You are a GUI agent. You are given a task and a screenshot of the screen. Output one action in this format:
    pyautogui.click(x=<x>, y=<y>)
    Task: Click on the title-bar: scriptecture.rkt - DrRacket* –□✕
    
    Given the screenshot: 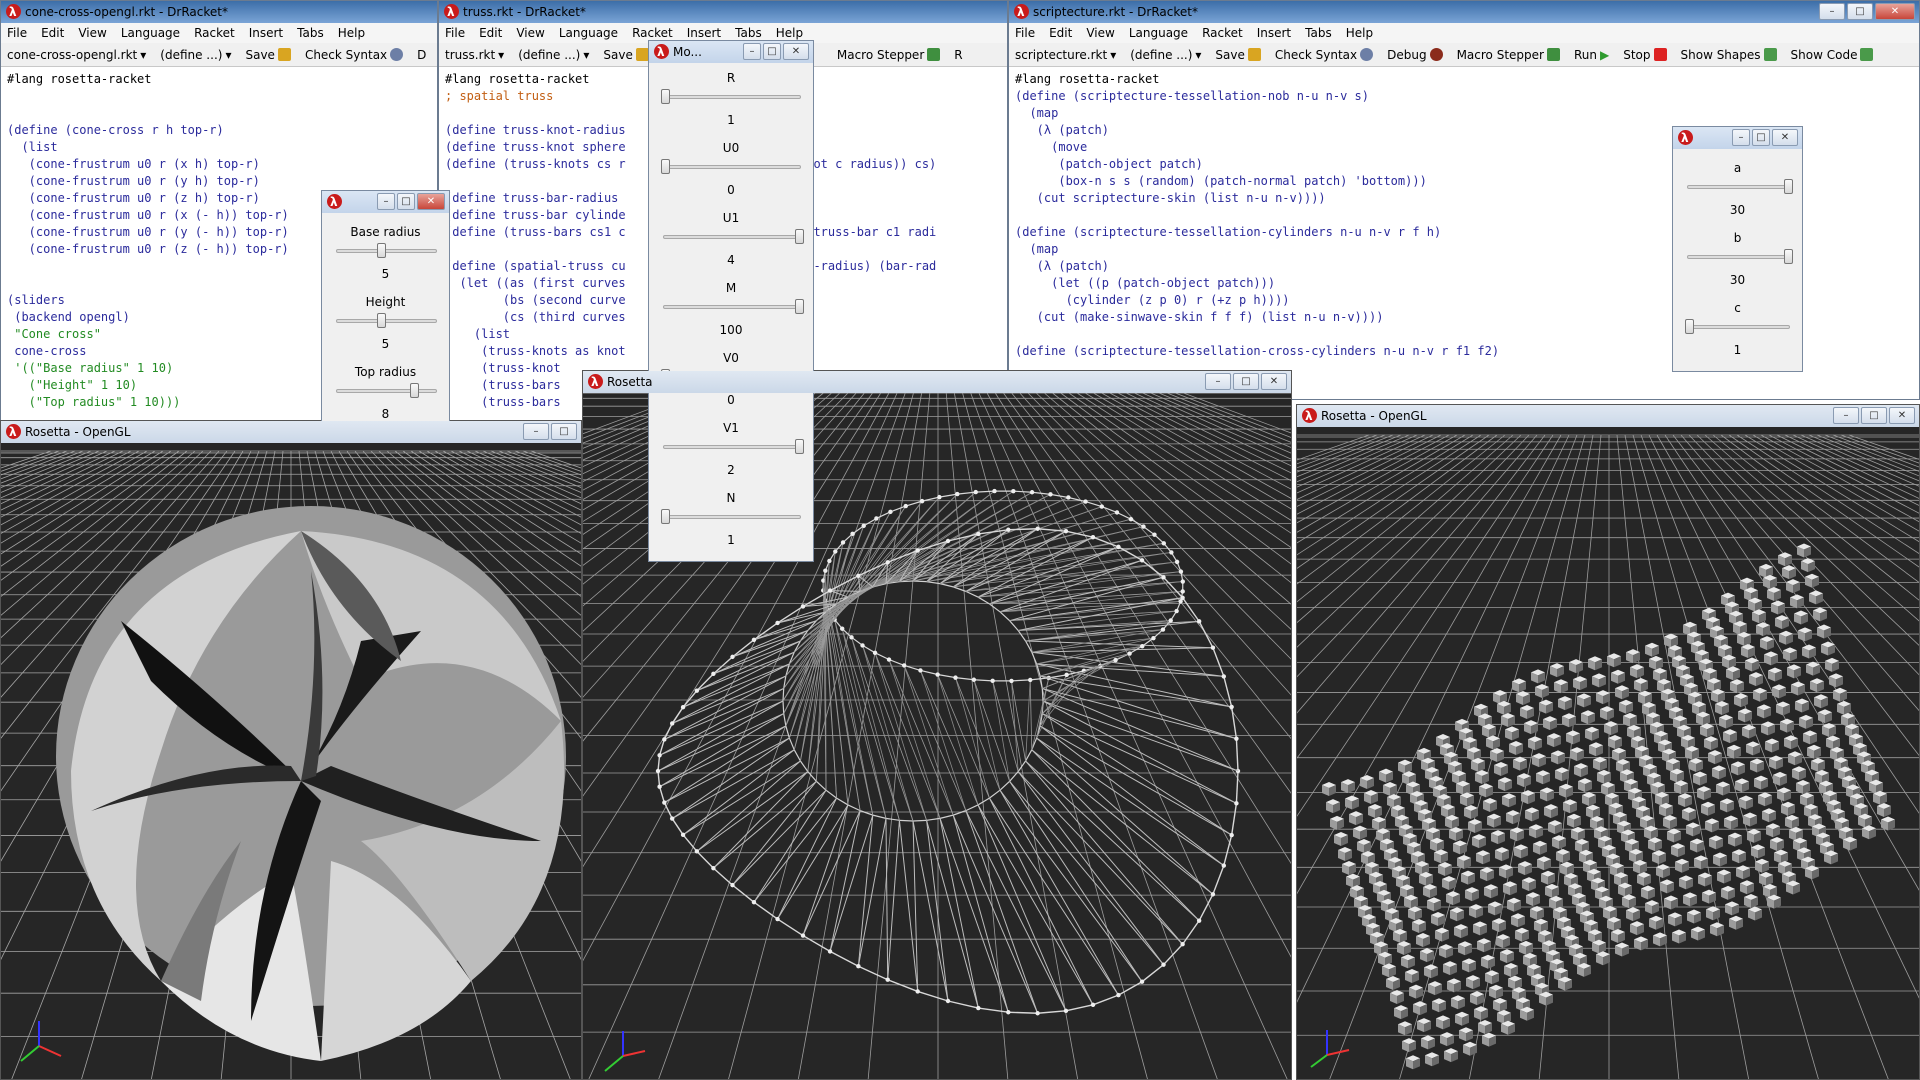 What is the action you would take?
    pyautogui.click(x=1464, y=12)
    